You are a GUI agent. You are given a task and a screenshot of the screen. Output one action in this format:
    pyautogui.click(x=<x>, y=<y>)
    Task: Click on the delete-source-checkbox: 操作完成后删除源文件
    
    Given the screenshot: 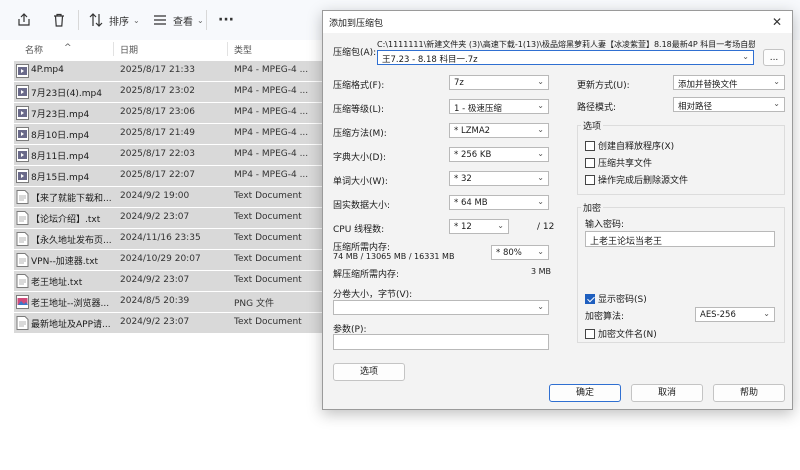 What is the action you would take?
    pyautogui.click(x=636, y=179)
    